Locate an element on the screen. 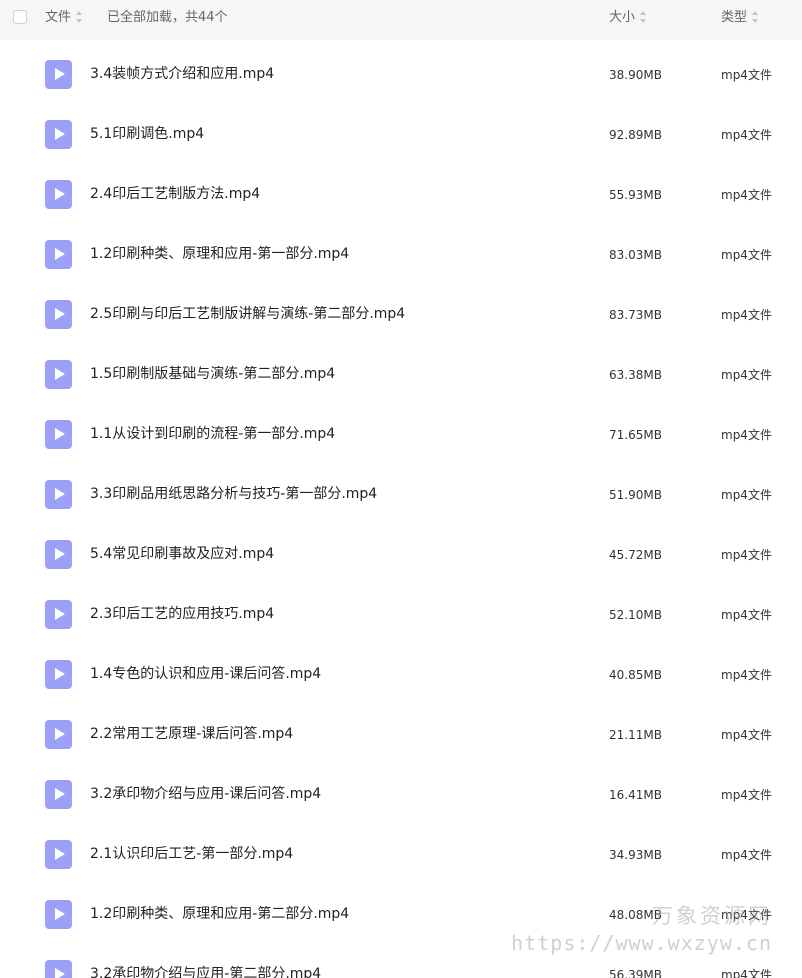  file-name: 1.5印刷制版基础与演练-第二部分.mp4 is located at coordinates (212, 374).